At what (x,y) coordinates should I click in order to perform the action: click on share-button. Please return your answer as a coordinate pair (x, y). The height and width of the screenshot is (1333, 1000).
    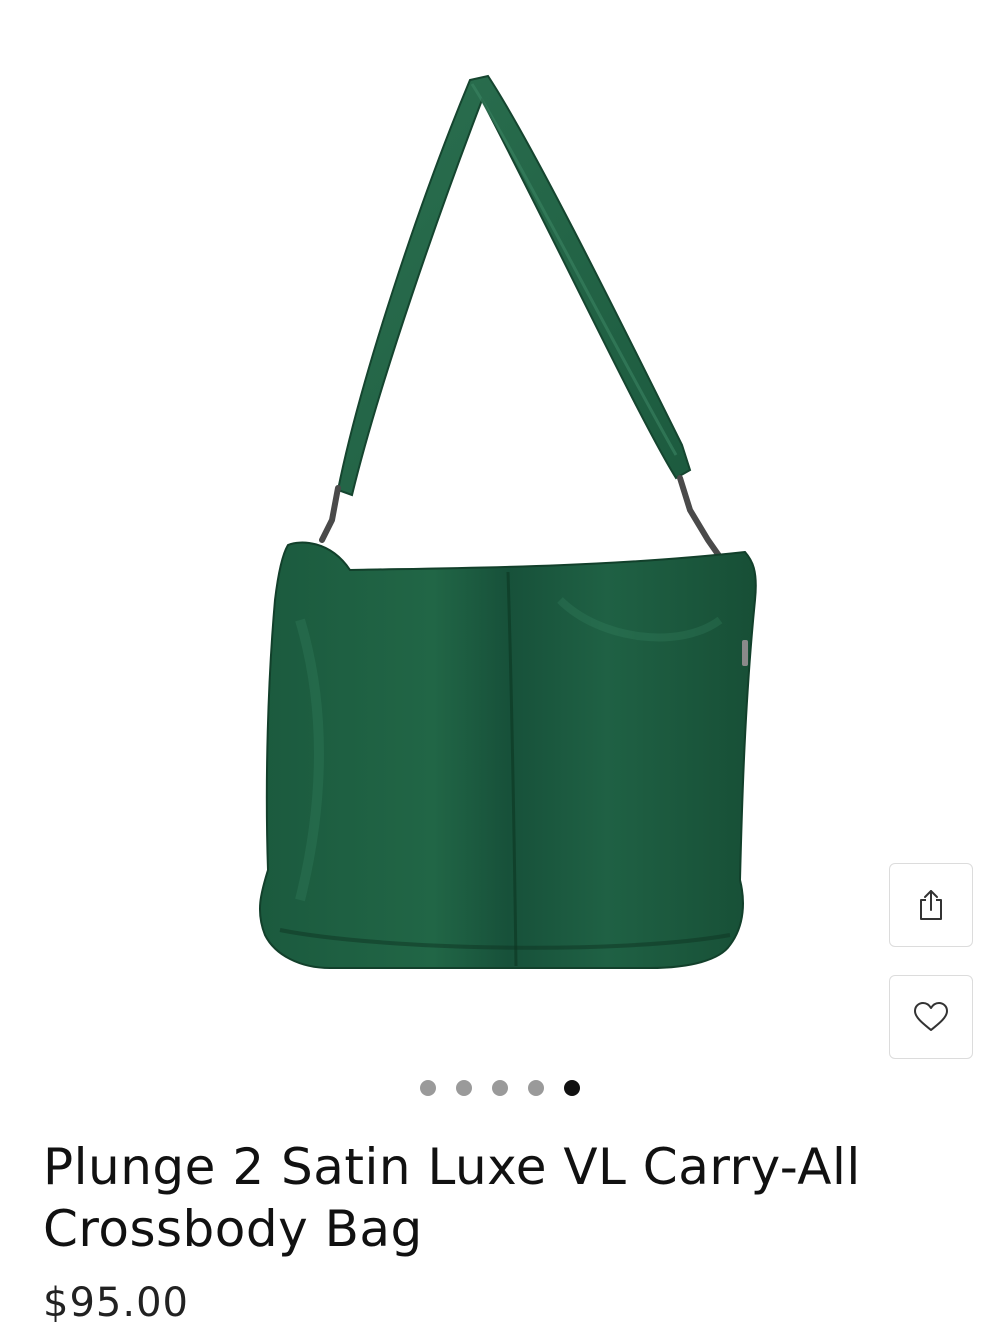
    Looking at the image, I should click on (931, 905).